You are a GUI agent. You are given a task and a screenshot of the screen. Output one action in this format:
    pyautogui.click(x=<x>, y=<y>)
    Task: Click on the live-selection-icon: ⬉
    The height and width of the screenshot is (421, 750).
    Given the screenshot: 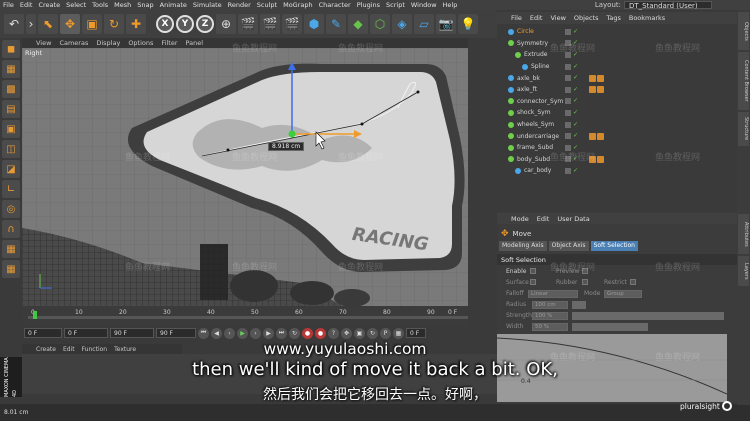 What is the action you would take?
    pyautogui.click(x=48, y=24)
    